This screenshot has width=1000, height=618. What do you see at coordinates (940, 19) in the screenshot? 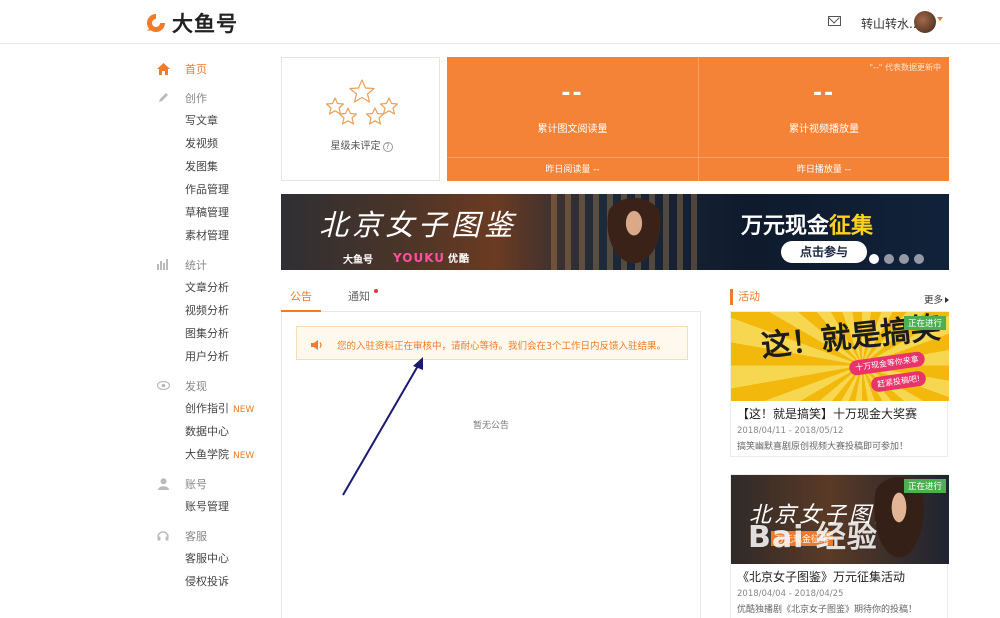
I see `chevron-down-icon` at bounding box center [940, 19].